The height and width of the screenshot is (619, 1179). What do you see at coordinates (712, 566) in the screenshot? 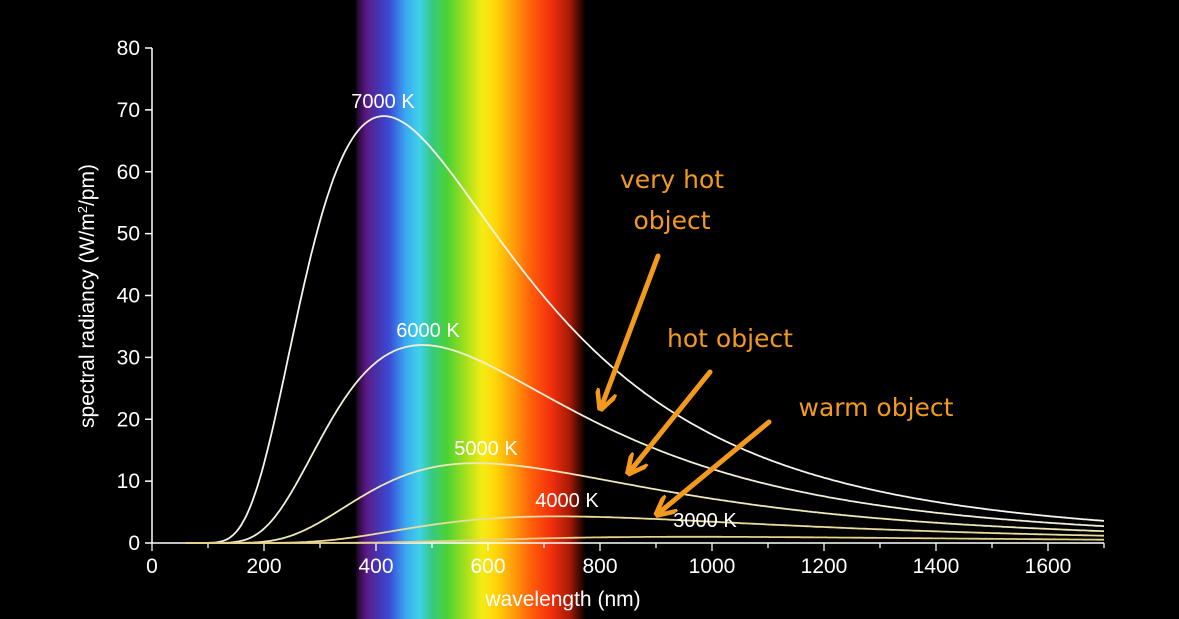
I see `x-tick-label: 1000` at bounding box center [712, 566].